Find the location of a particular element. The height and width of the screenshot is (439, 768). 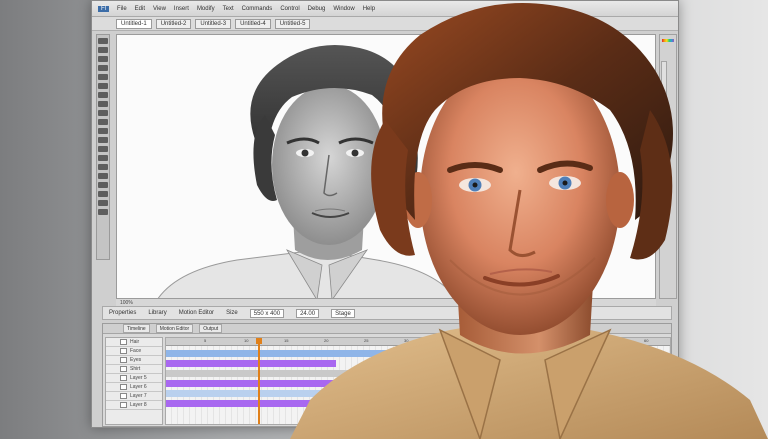

app-logo: Fl is located at coordinates (103, 8).